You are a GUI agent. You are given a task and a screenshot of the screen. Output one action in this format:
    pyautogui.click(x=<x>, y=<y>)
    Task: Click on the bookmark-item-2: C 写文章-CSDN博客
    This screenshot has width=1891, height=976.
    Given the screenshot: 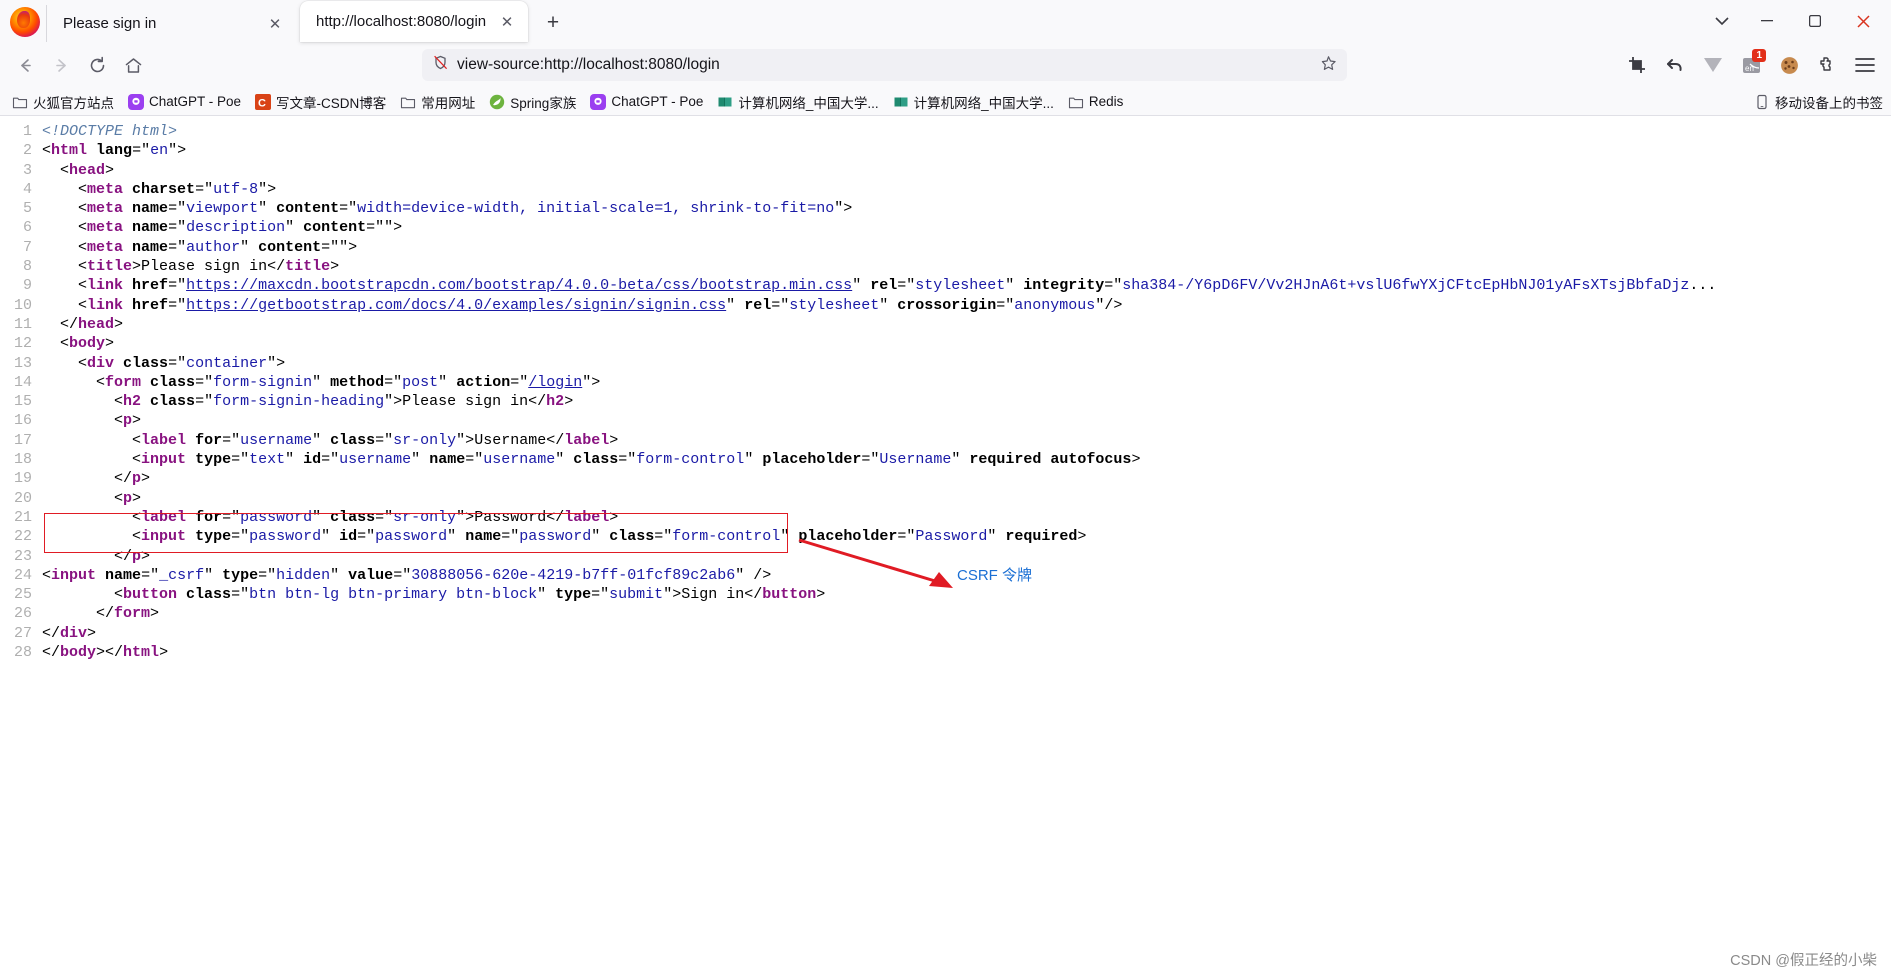 What is the action you would take?
    pyautogui.click(x=320, y=102)
    